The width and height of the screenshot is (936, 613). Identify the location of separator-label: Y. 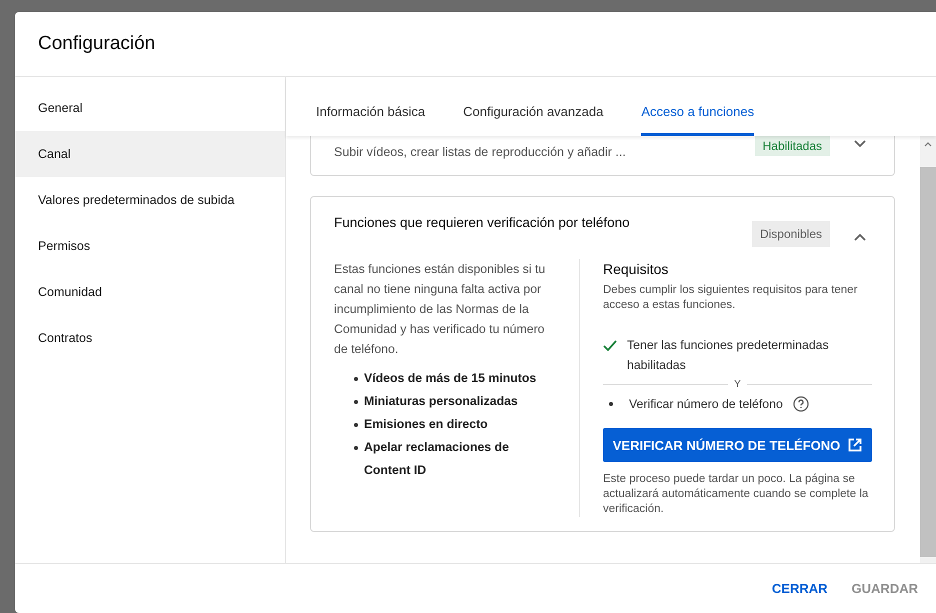
(737, 384).